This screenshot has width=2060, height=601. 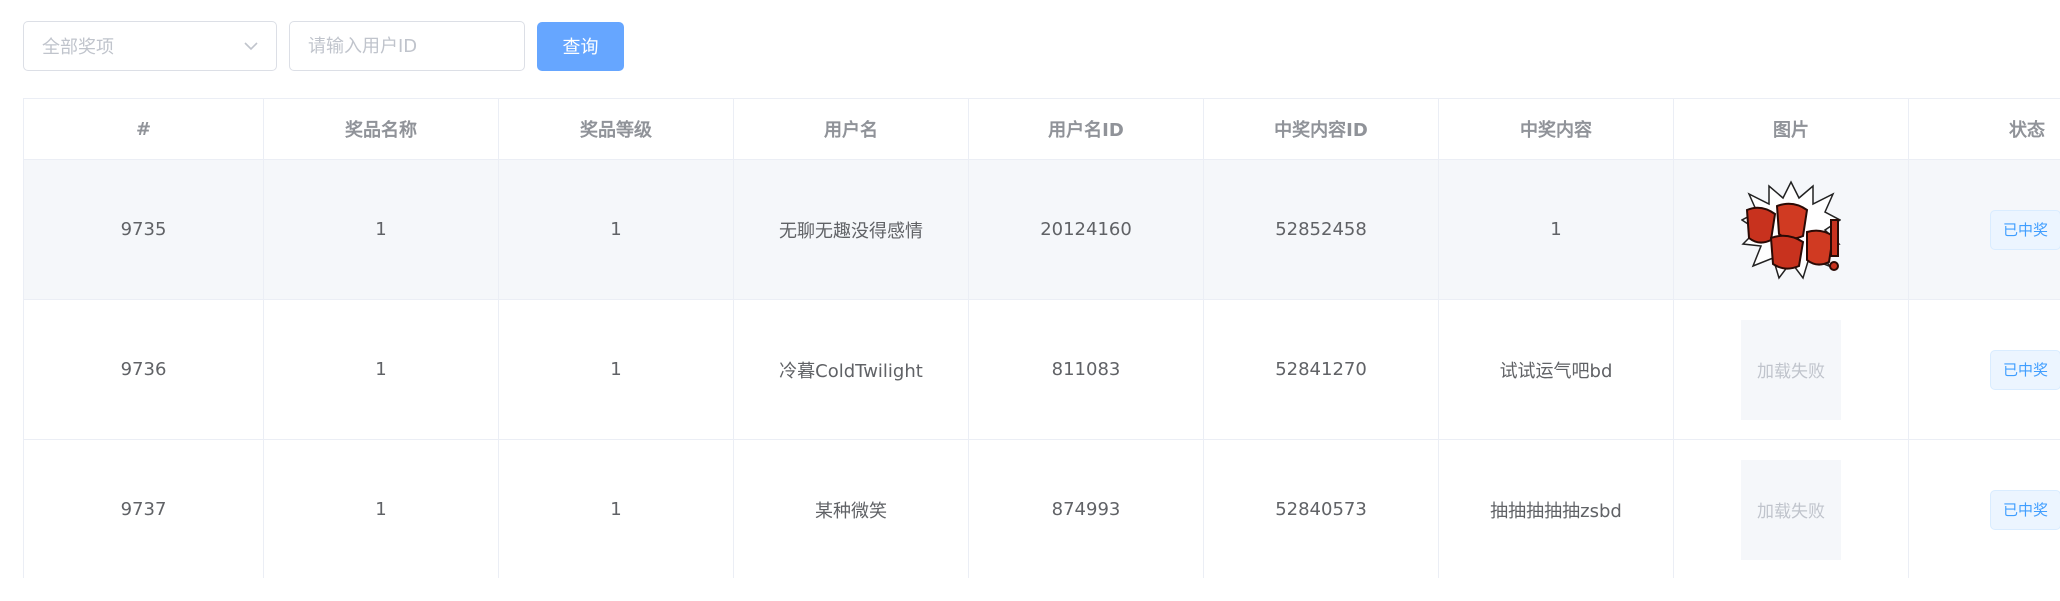 What do you see at coordinates (616, 129) in the screenshot?
I see `col-header-prize-level: 奖品等级` at bounding box center [616, 129].